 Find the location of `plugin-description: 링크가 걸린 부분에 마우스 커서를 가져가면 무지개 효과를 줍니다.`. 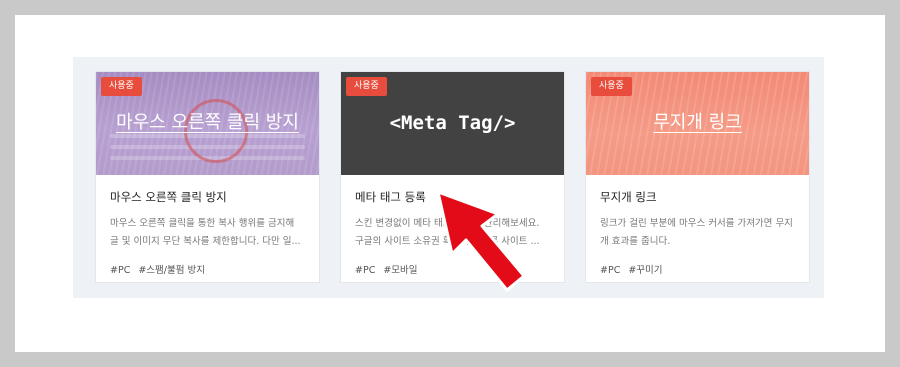

plugin-description: 링크가 걸린 부분에 마우스 커서를 가져가면 무지개 효과를 줍니다. is located at coordinates (696, 232).